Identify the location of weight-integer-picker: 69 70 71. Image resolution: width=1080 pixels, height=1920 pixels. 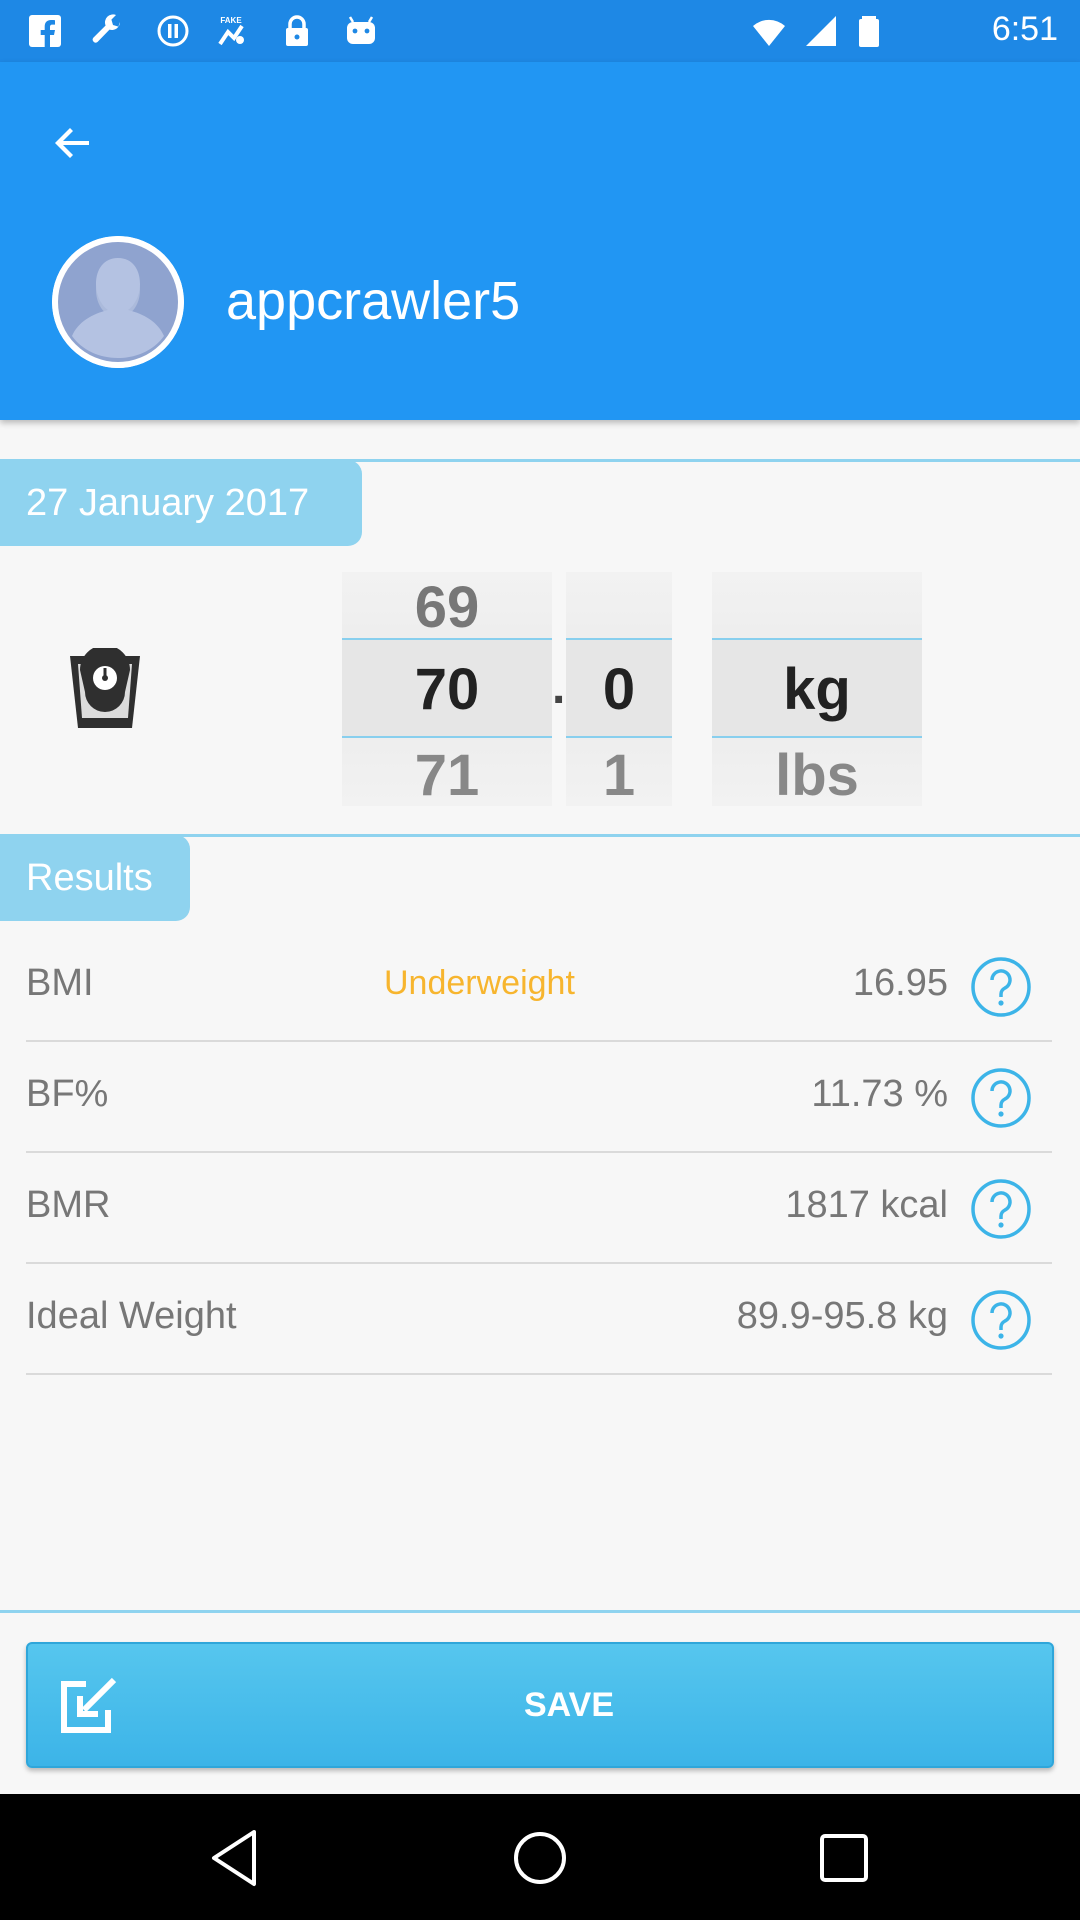
(447, 689).